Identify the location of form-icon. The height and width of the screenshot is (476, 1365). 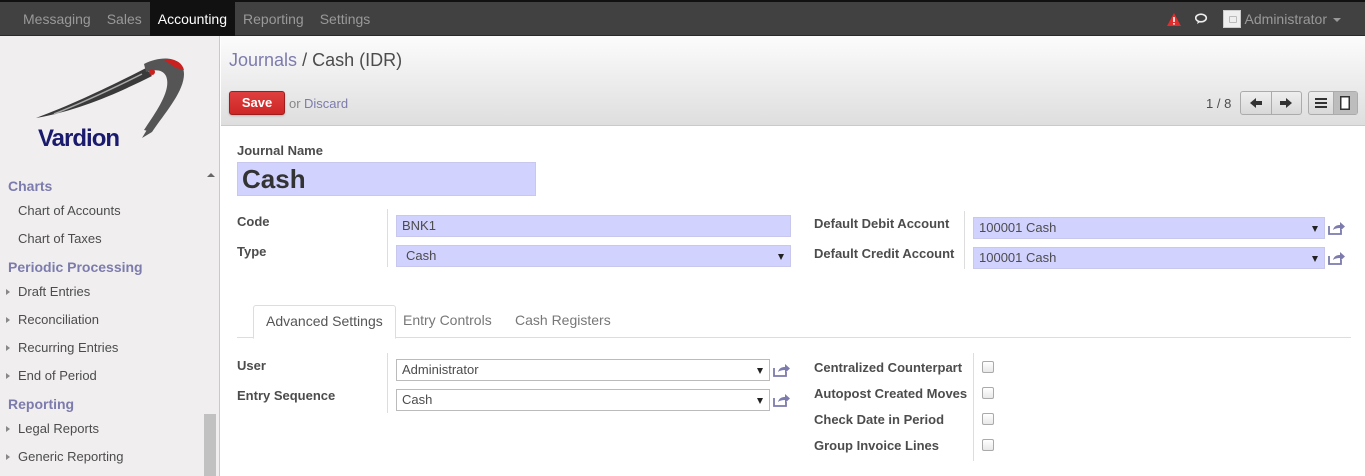
(1345, 103).